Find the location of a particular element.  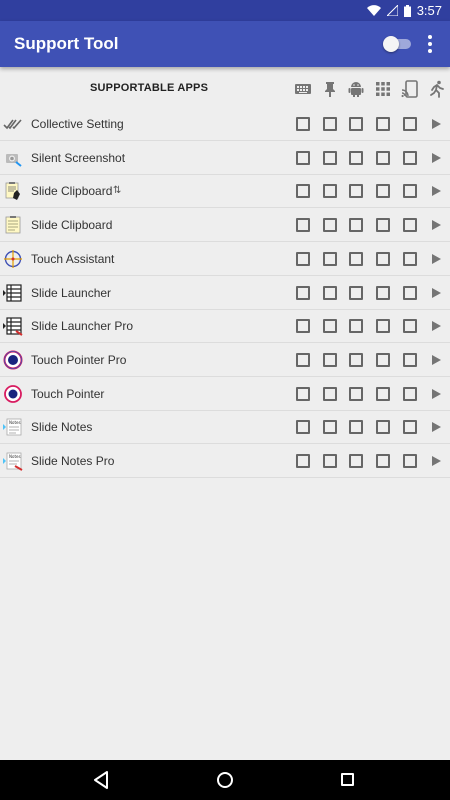

app-row: Notes Slide Notes Pro is located at coordinates (225, 461).